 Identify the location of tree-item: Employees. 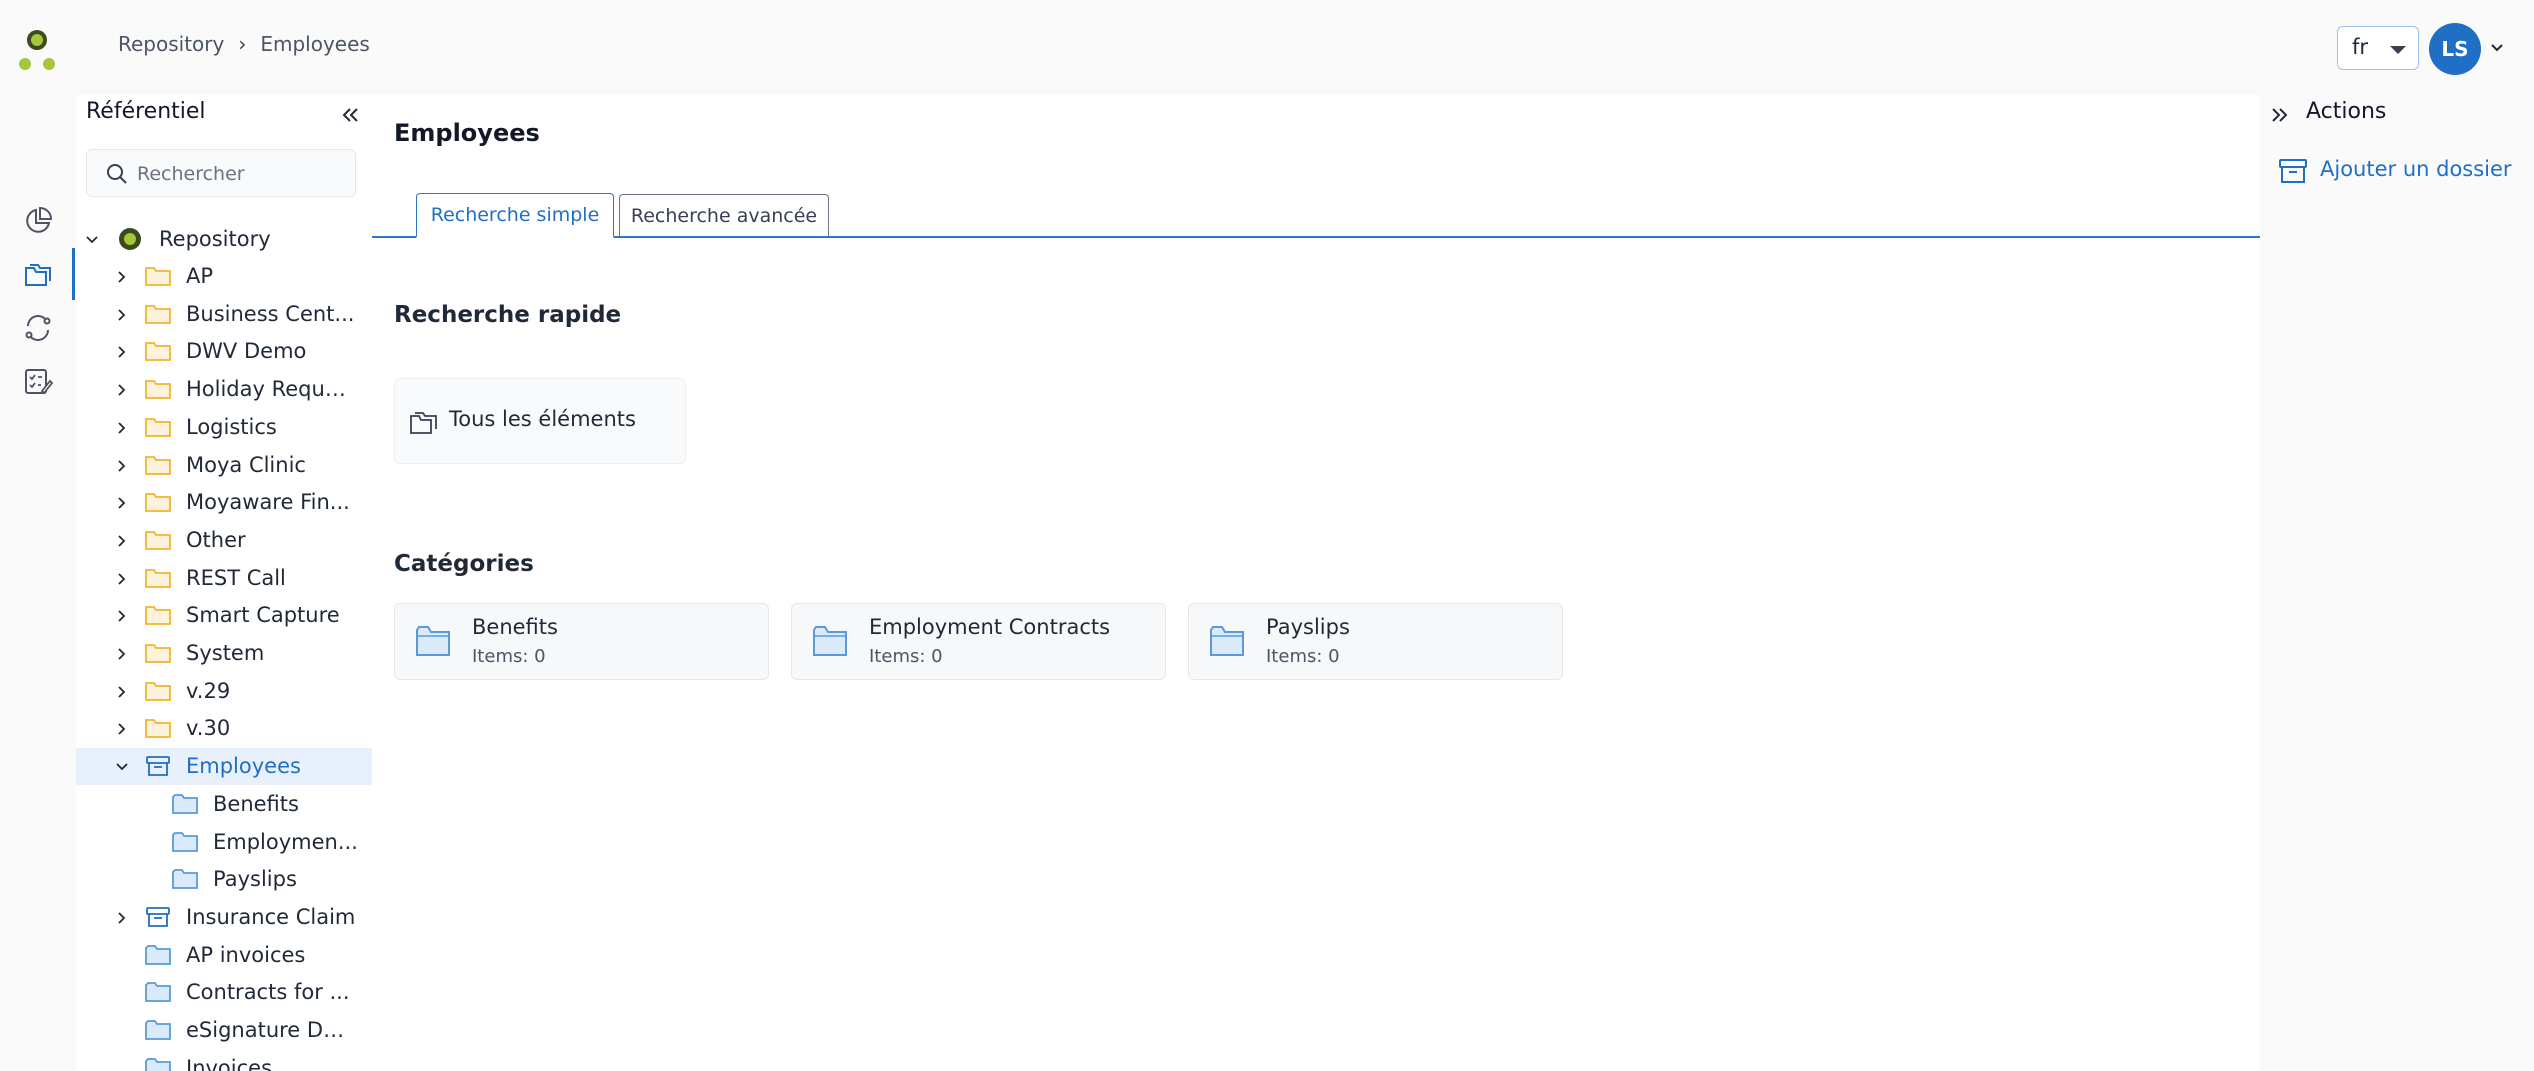
(224, 767).